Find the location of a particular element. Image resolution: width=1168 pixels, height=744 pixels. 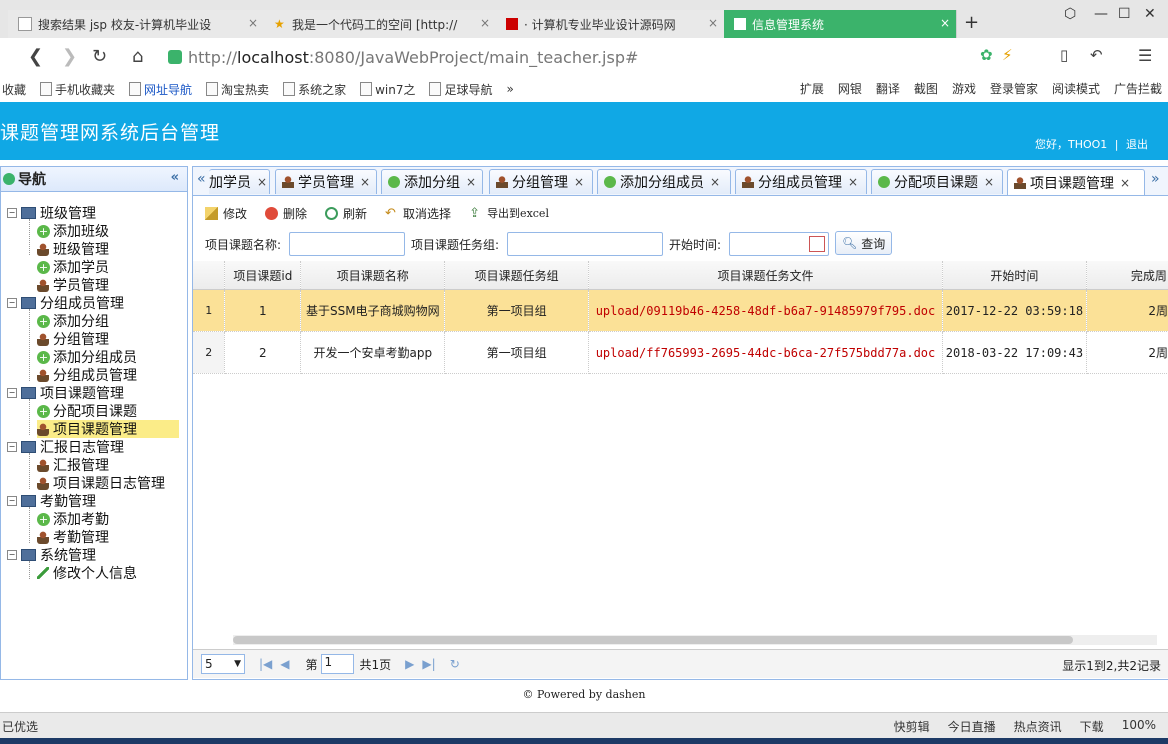

calendar-icon is located at coordinates (817, 244).